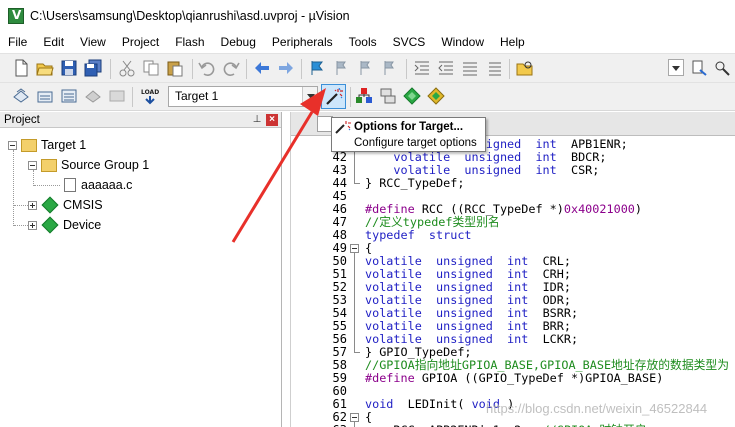 This screenshot has height=427, width=735. Describe the element at coordinates (69, 68) in the screenshot. I see `save-icon` at that location.